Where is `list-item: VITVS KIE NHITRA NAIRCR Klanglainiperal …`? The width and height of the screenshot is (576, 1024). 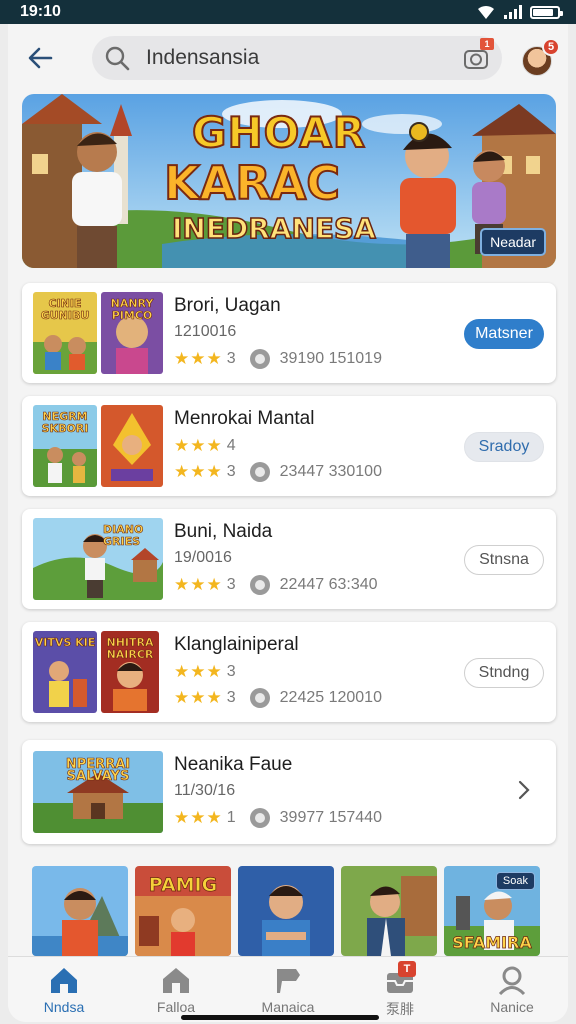
list-item: VITVS KIE NHITRA NAIRCR Klanglainiperal … is located at coordinates (289, 672).